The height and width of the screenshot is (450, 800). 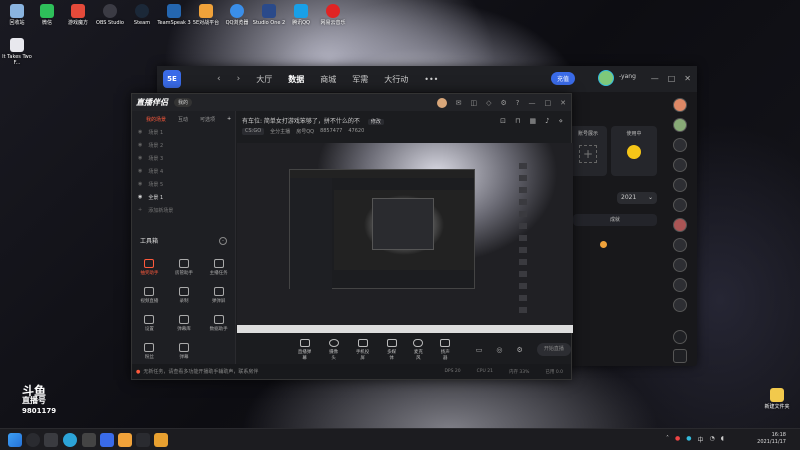 What do you see at coordinates (206, 15) in the screenshot?
I see `desktop-icon-5e: 5E对战平台` at bounding box center [206, 15].